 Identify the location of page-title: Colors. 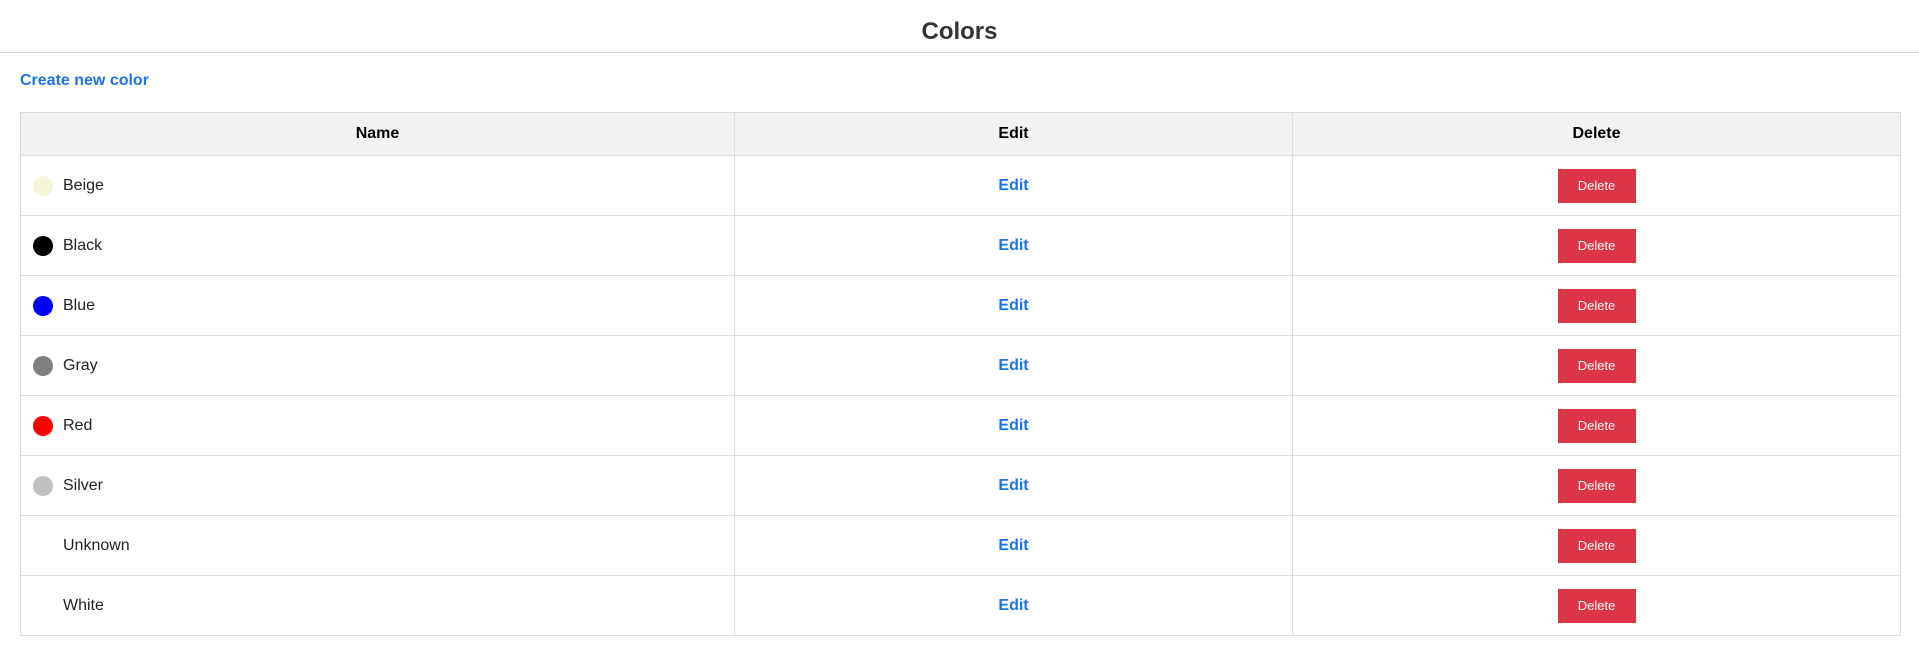
(959, 31).